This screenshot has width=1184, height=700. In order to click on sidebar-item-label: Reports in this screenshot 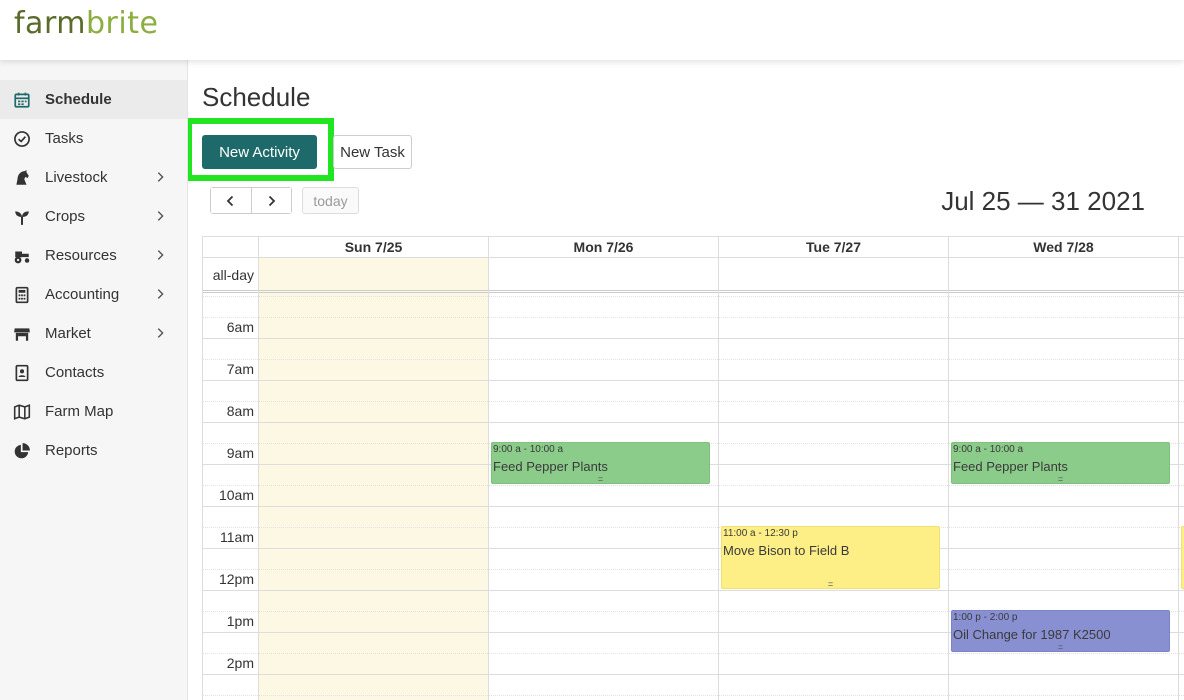, I will do `click(71, 450)`.